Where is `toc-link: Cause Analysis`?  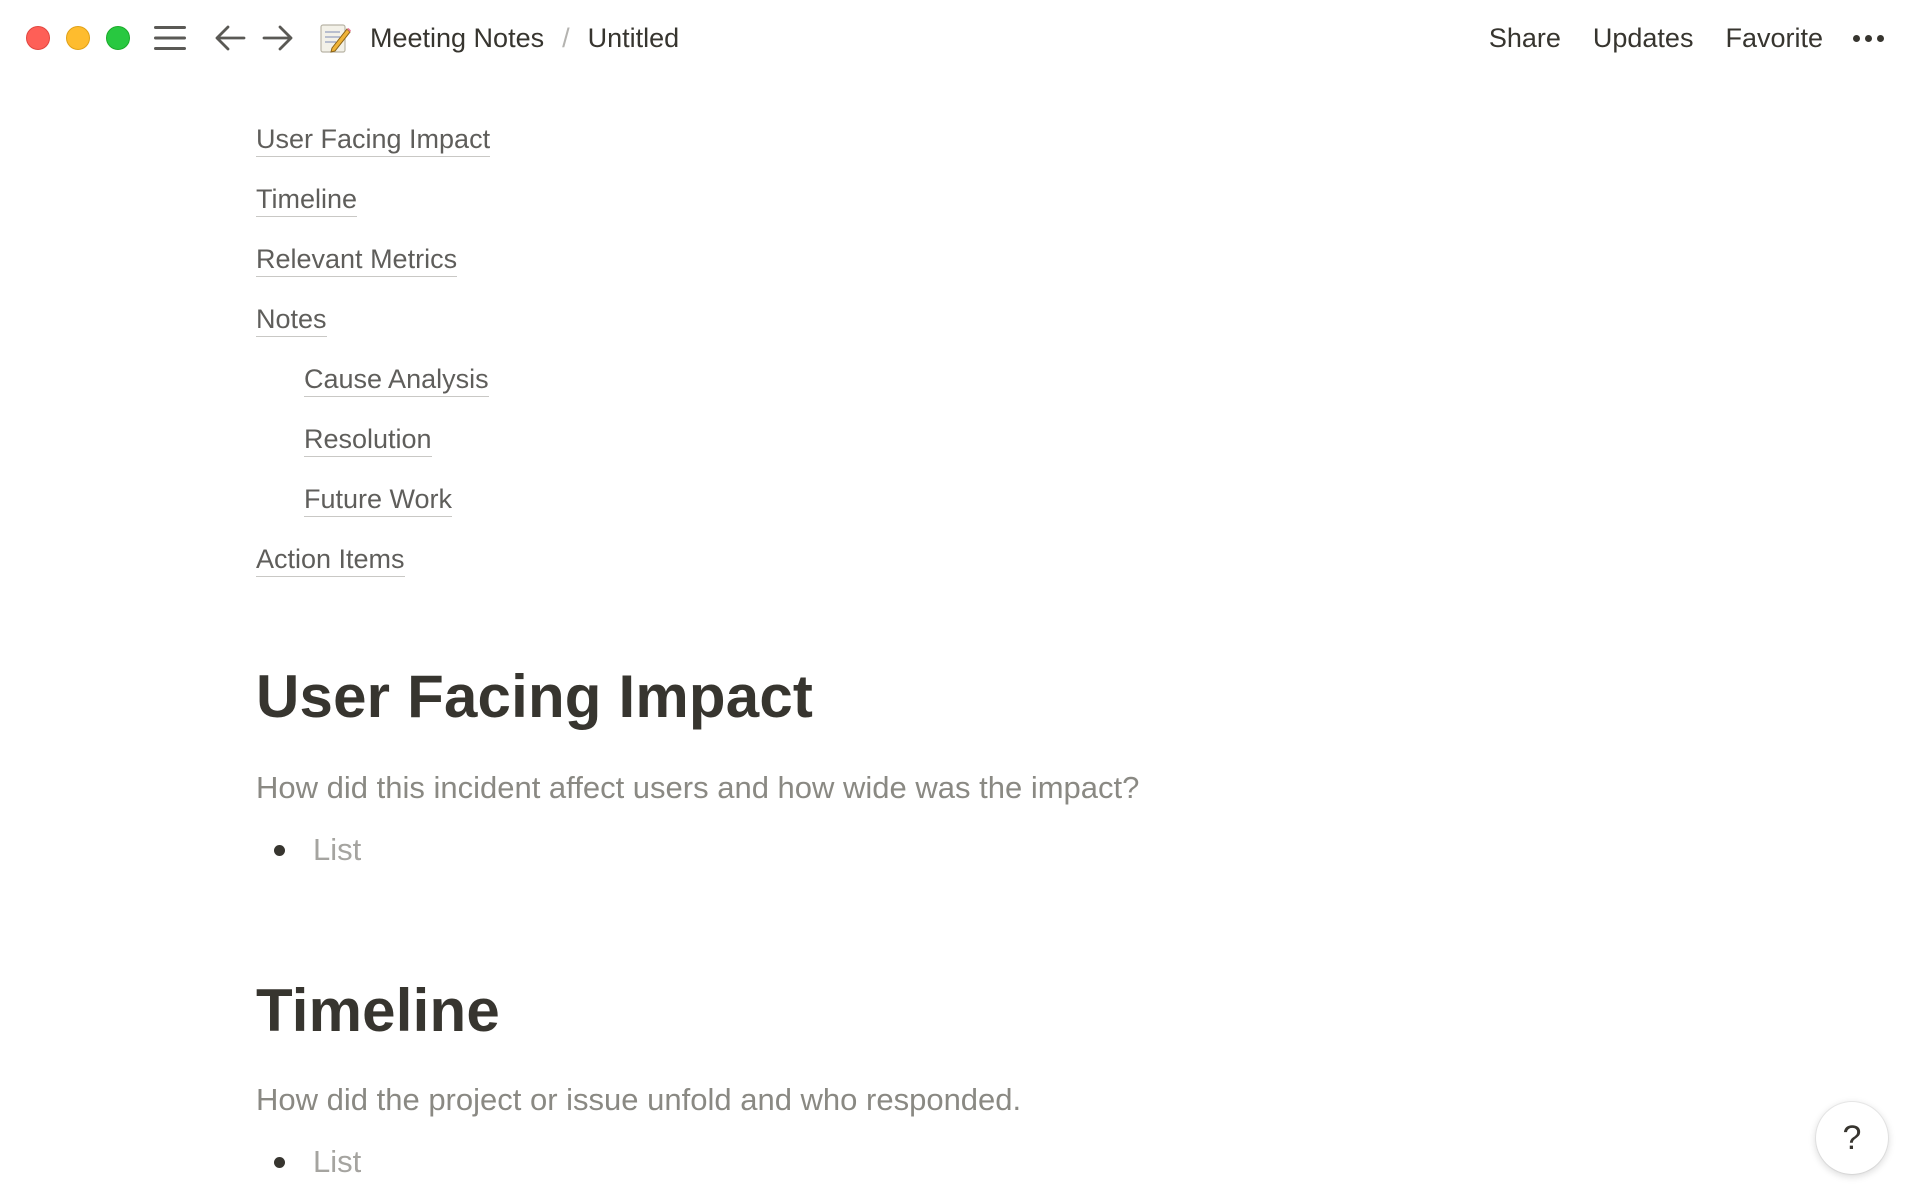
toc-link: Cause Analysis is located at coordinates (396, 380).